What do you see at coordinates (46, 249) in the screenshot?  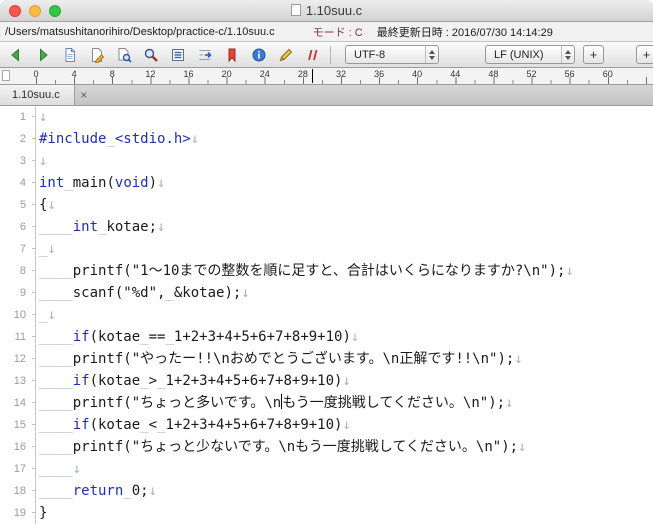 I see `code-text: _↓` at bounding box center [46, 249].